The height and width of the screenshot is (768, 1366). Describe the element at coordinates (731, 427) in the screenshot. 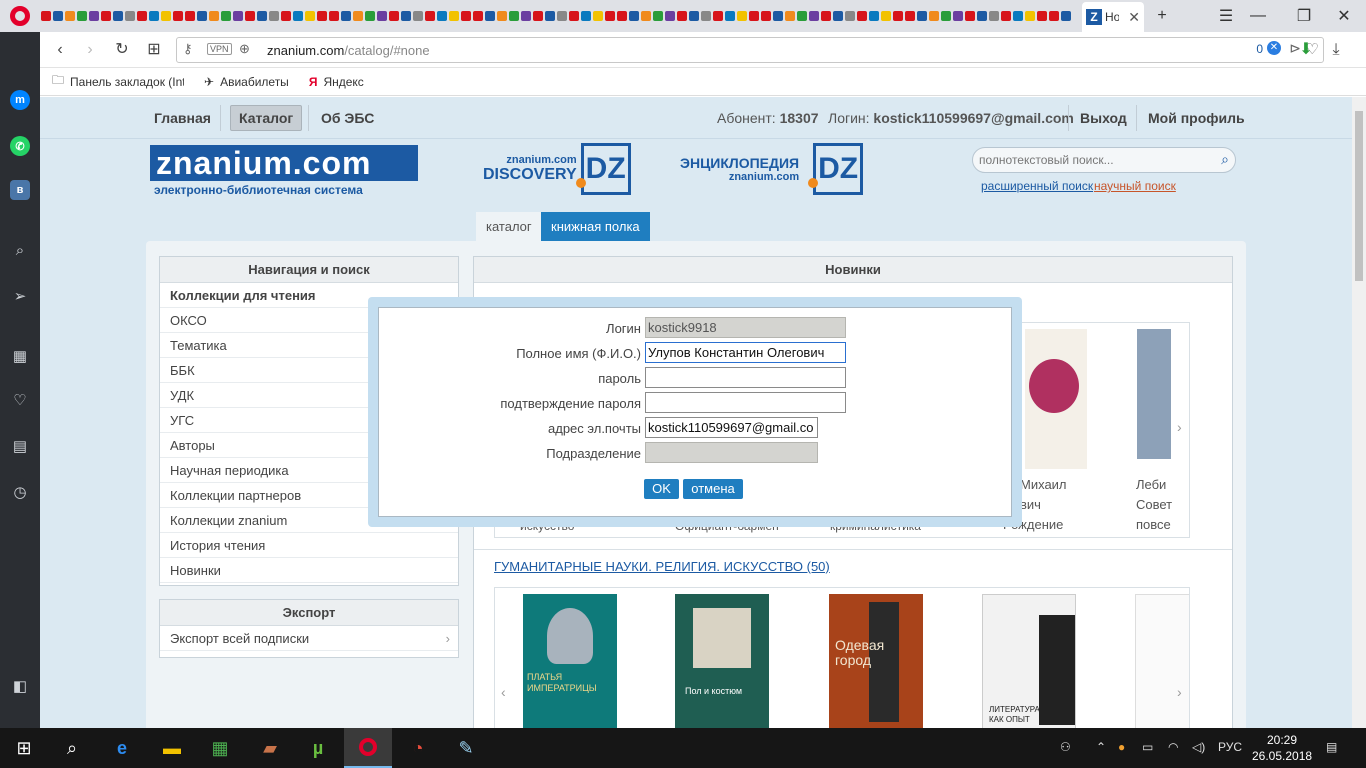

I see `email-input: kostick110599697@gmail.co` at that location.